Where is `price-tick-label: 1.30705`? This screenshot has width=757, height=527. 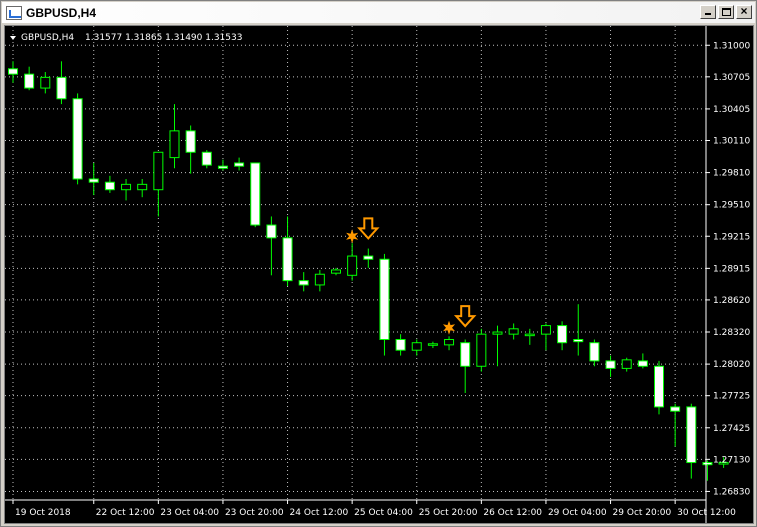 price-tick-label: 1.30705 is located at coordinates (731, 78).